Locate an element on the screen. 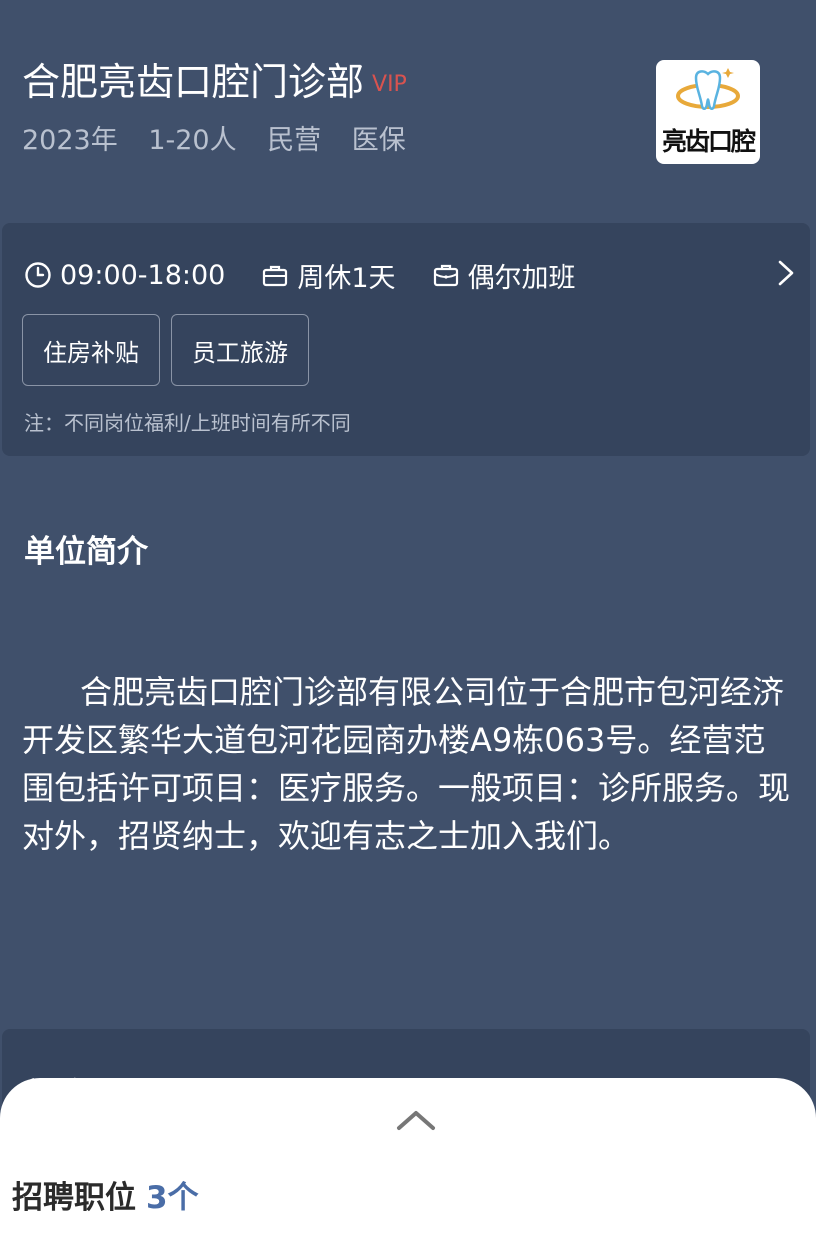  chevron-up-icon is located at coordinates (416, 1120).